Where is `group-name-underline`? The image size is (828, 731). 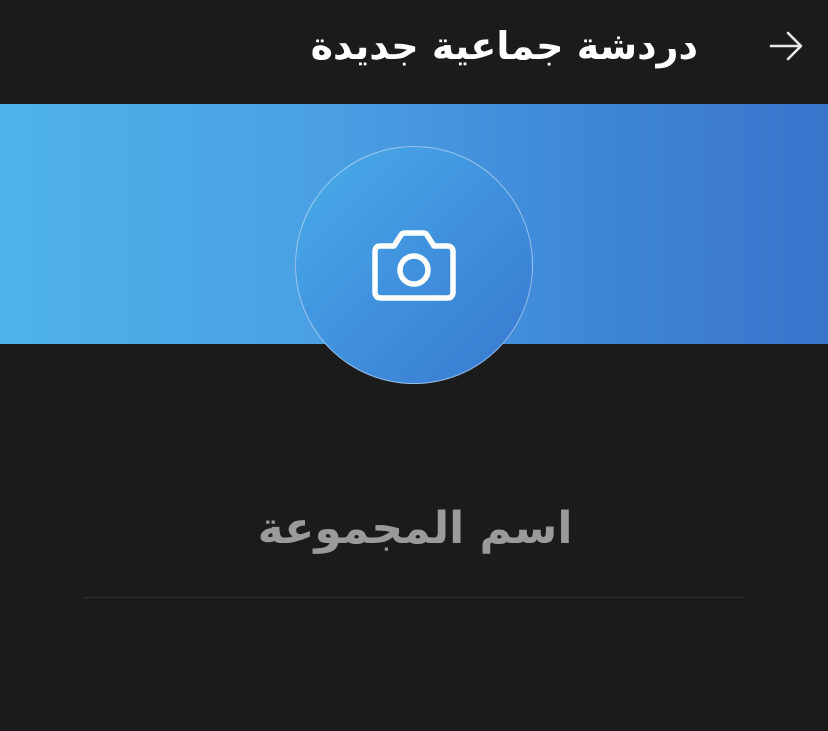 group-name-underline is located at coordinates (415, 597).